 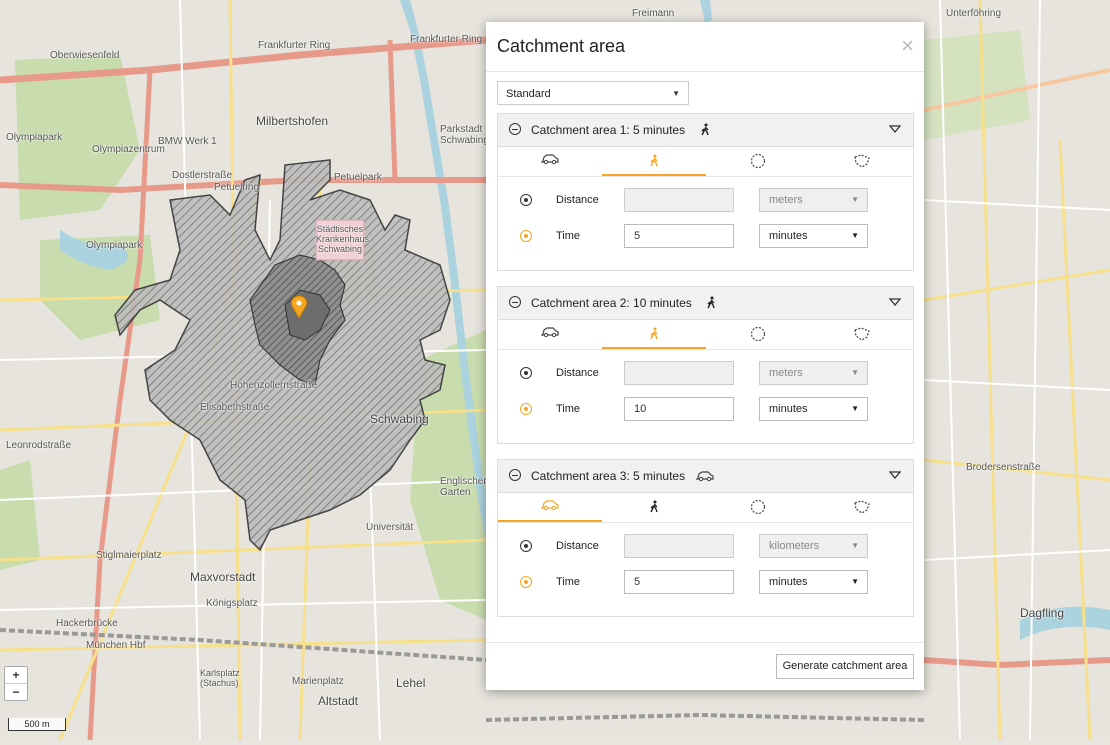 What do you see at coordinates (705, 476) in the screenshot?
I see `panel-header: Catchment area 3: 5 minutes` at bounding box center [705, 476].